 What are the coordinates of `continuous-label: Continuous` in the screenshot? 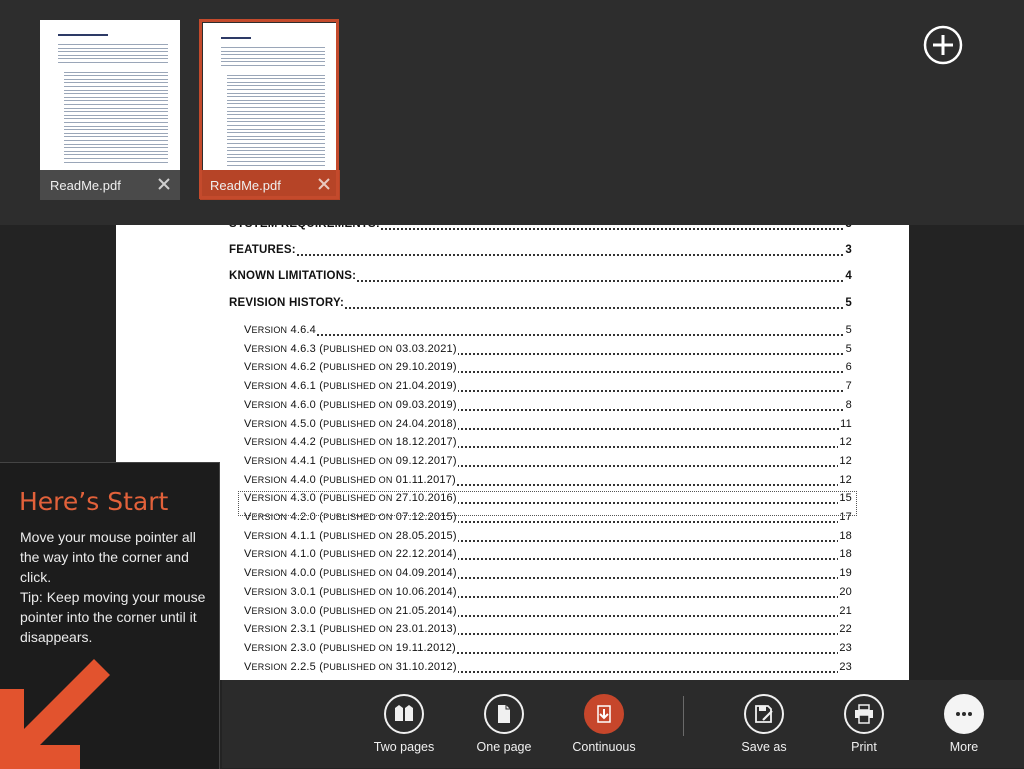 It's located at (604, 747).